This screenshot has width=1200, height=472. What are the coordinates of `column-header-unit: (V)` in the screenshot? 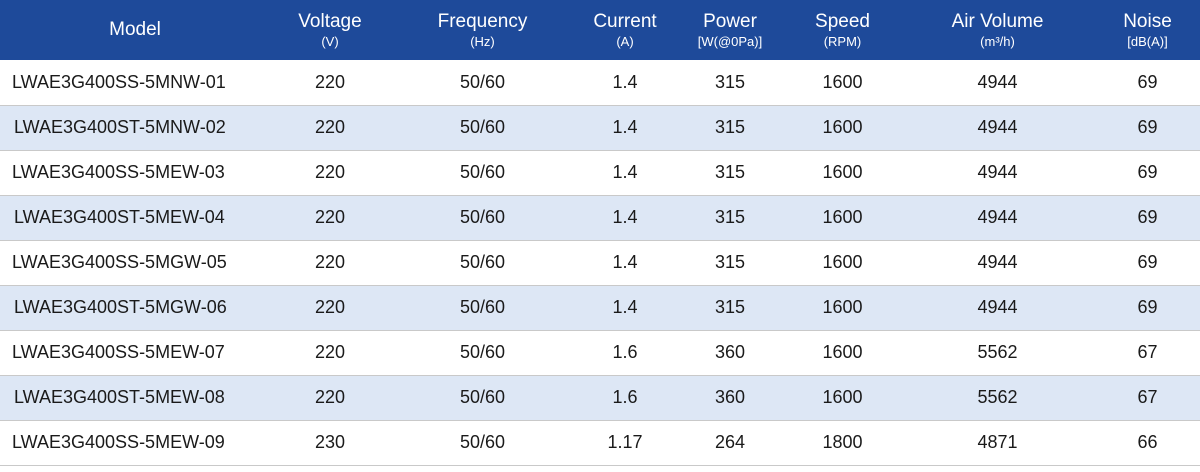 It's located at (330, 41).